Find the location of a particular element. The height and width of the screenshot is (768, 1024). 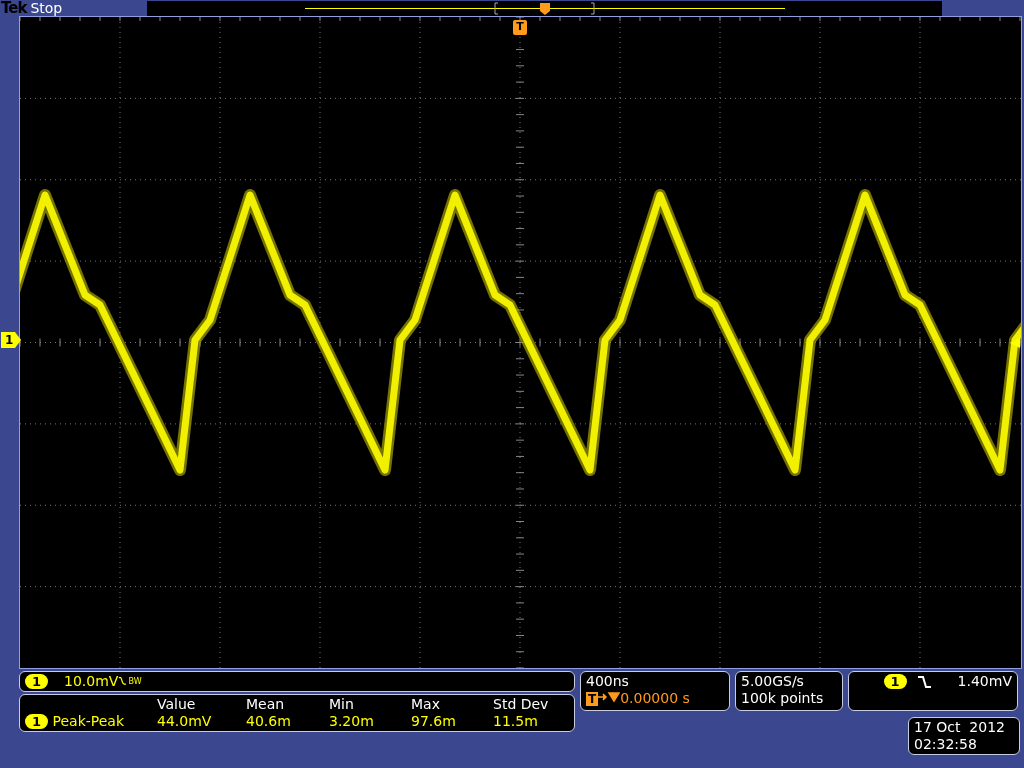

measurement-value: 11.5m is located at coordinates (516, 721).